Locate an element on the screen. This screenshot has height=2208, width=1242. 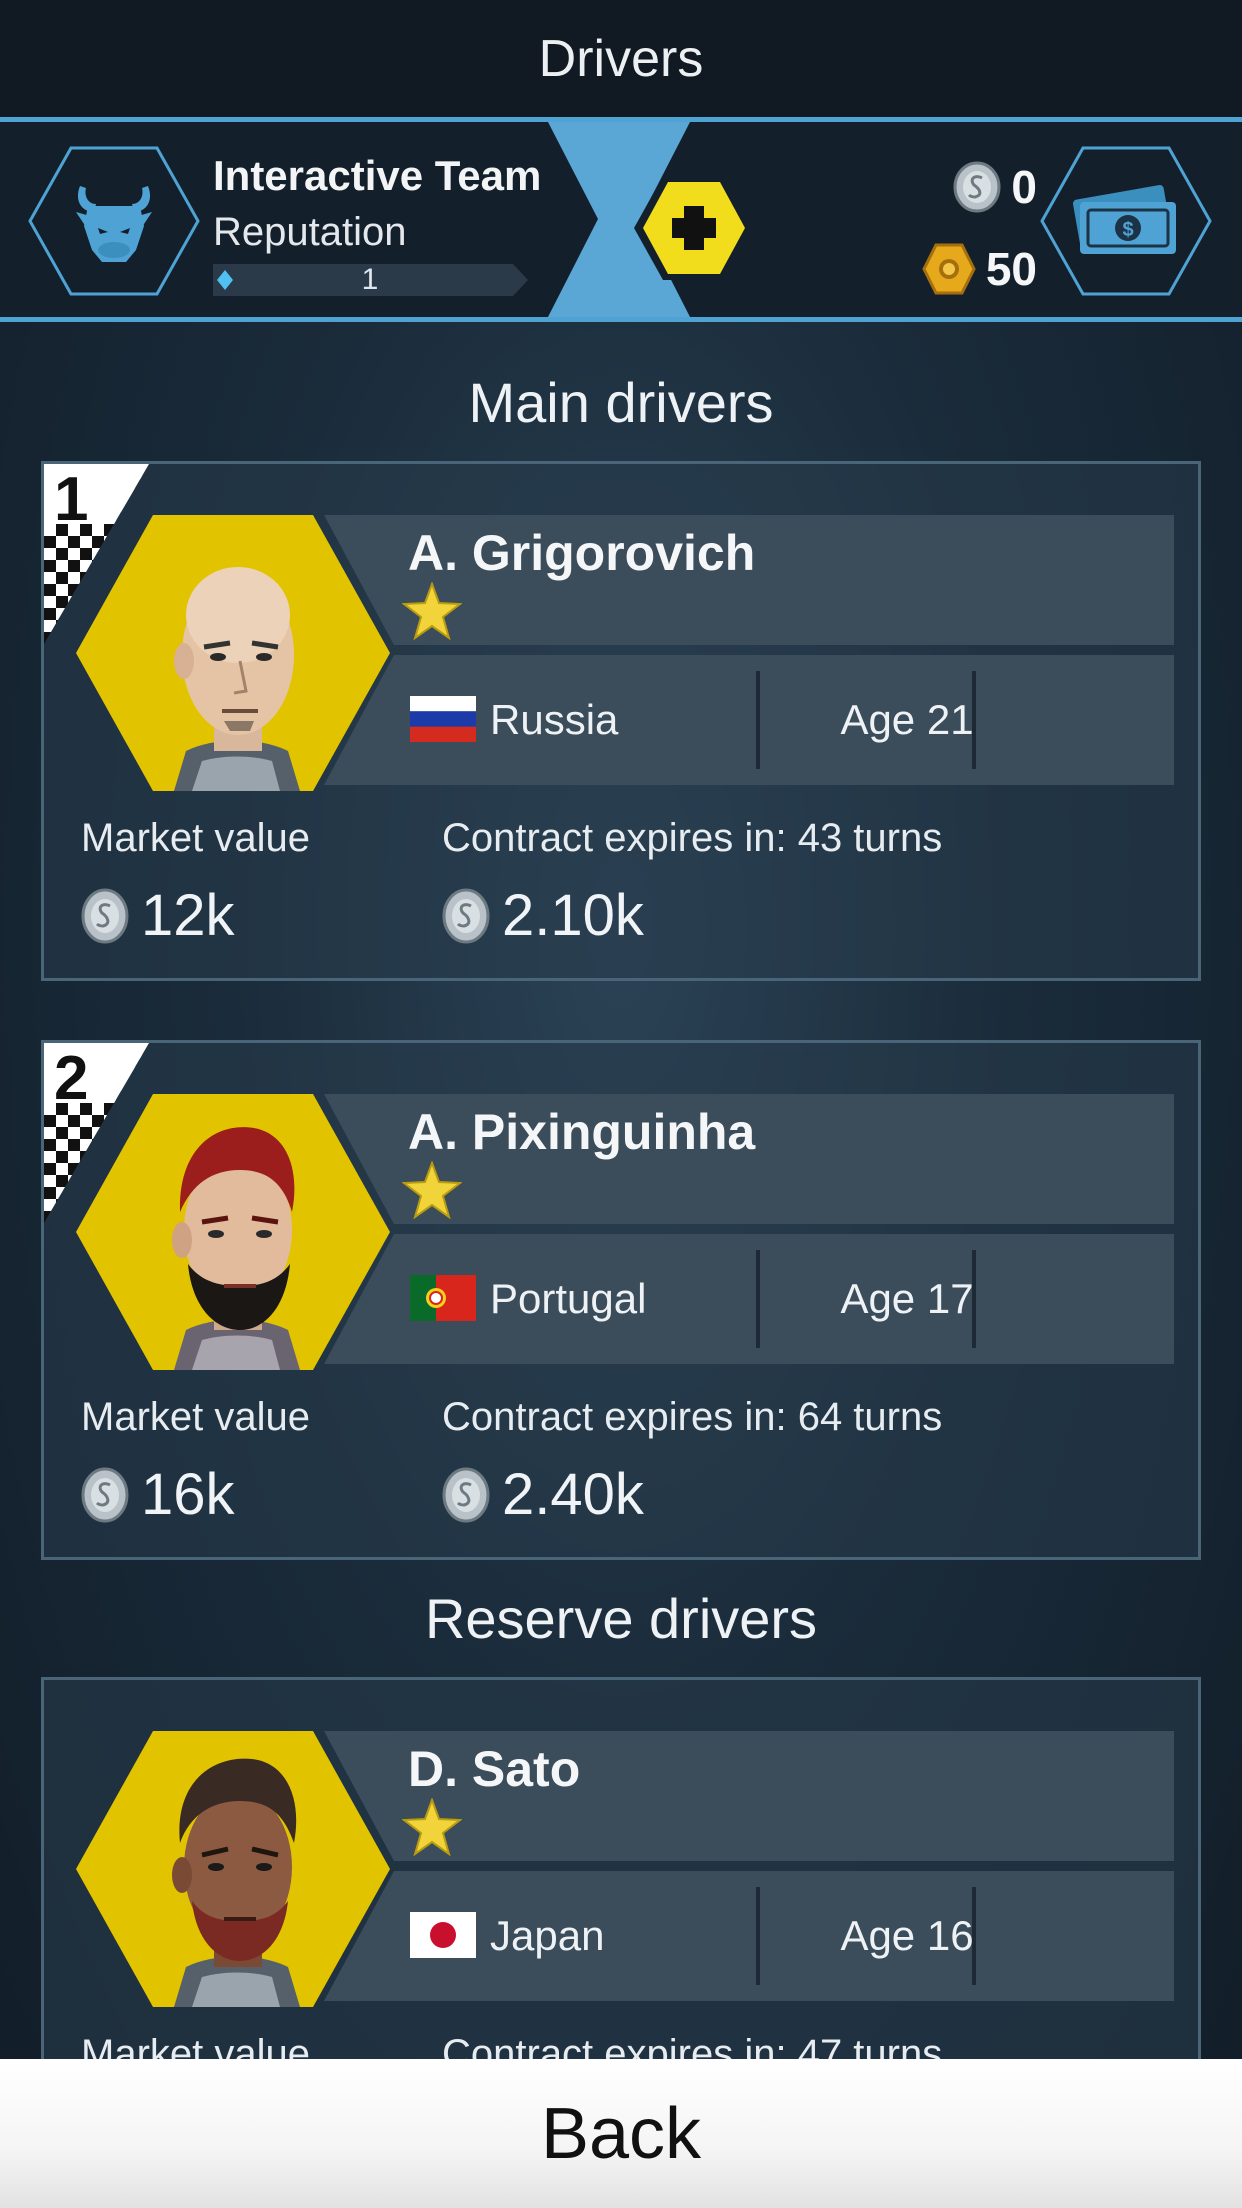
cash-icon: $ is located at coordinates (1126, 221).